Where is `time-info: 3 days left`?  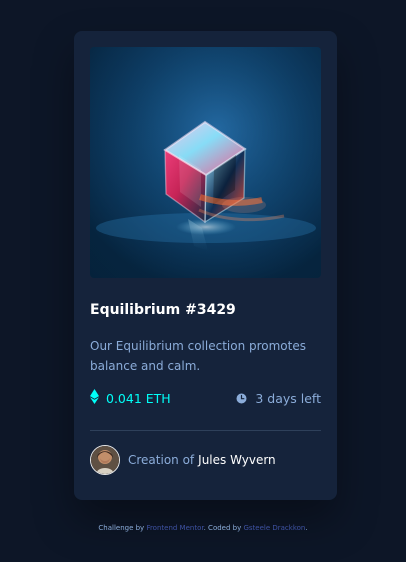 time-info: 3 days left is located at coordinates (278, 398).